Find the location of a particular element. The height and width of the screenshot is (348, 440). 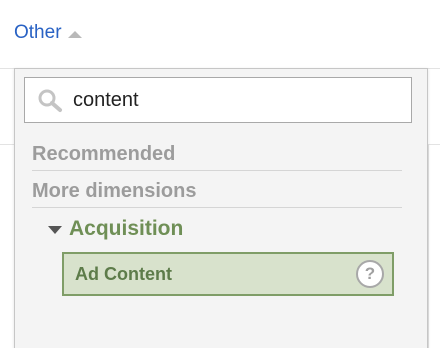

dimension-option-ad-content: Ad Content ? is located at coordinates (228, 274).